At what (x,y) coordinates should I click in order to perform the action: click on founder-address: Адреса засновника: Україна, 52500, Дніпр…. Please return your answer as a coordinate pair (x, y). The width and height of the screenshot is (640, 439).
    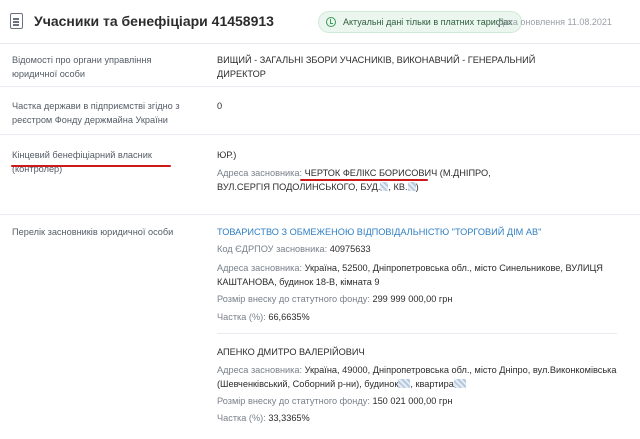
    Looking at the image, I should click on (417, 275).